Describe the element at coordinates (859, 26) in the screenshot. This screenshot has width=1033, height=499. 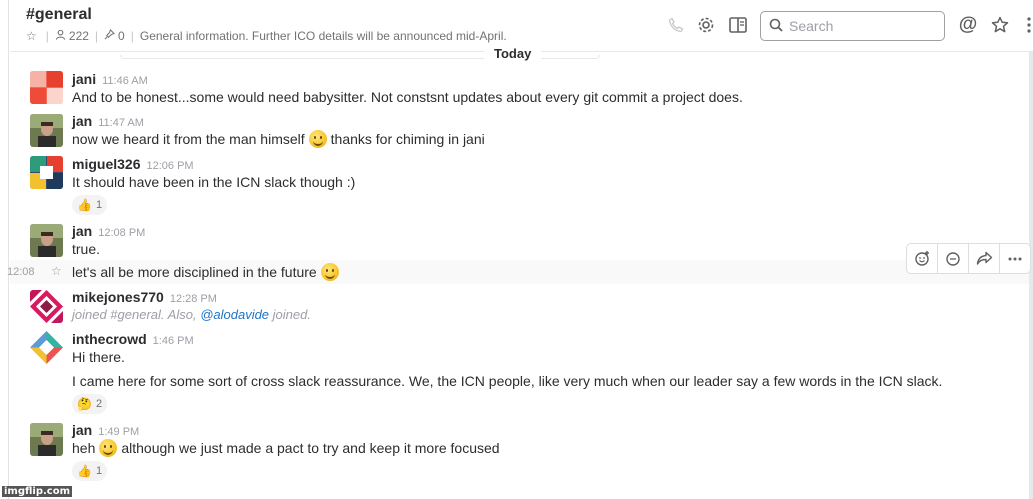
I see `search-input` at that location.